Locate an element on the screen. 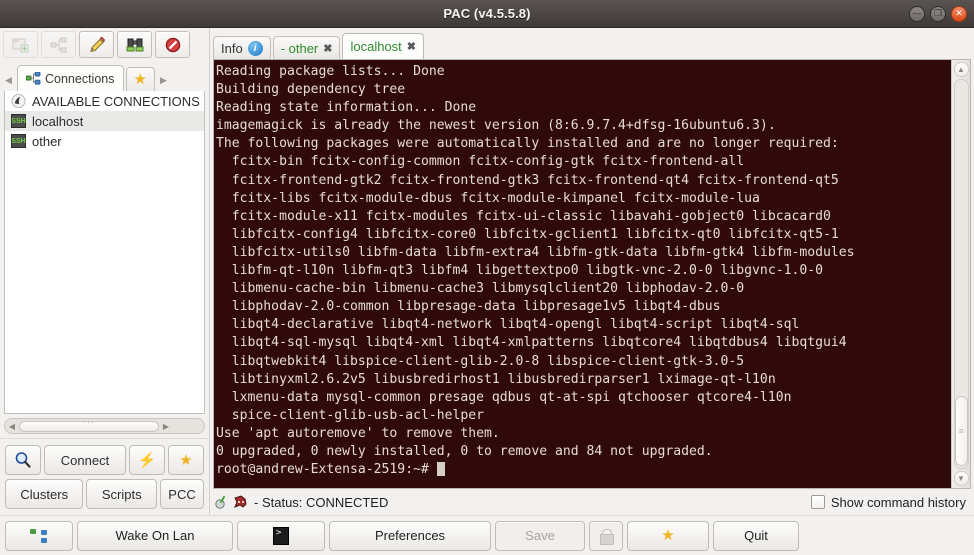  magnifier-icon is located at coordinates (23, 460).